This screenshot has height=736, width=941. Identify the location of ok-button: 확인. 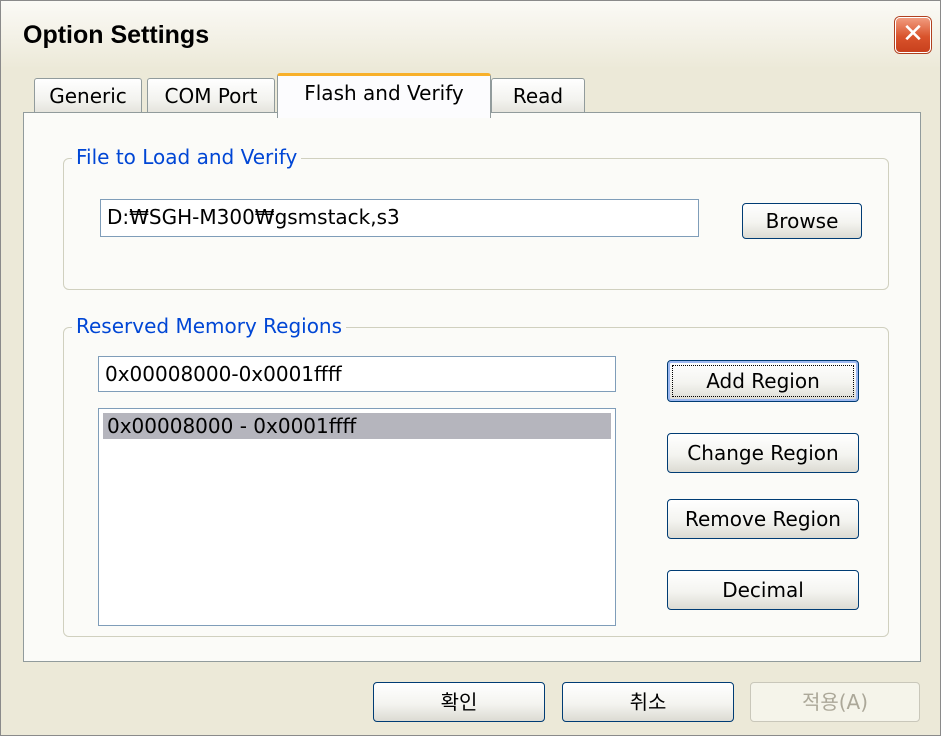
(459, 702).